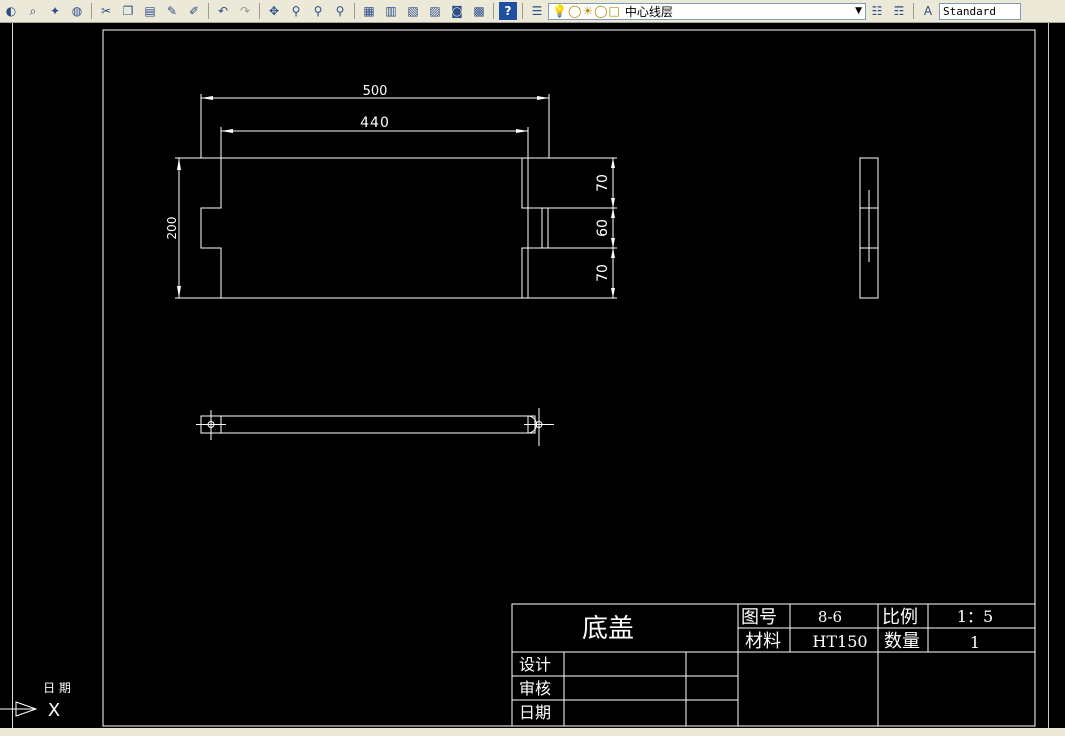  What do you see at coordinates (54, 710) in the screenshot?
I see `ucs-x-label: X` at bounding box center [54, 710].